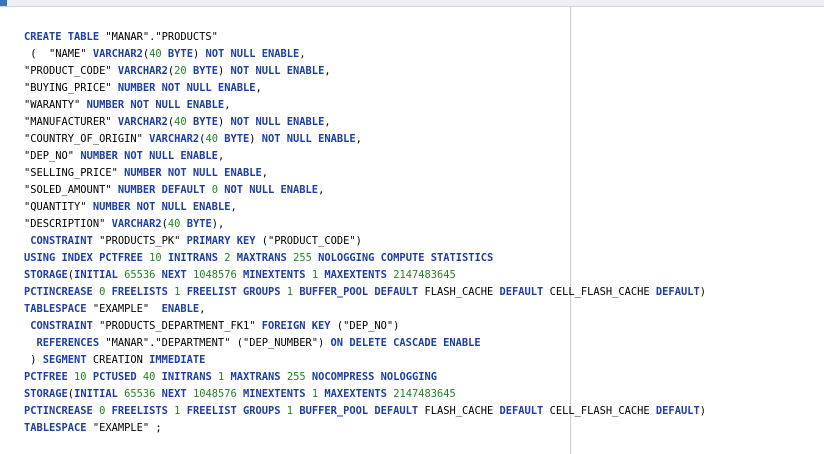 Image resolution: width=824 pixels, height=454 pixels. Describe the element at coordinates (277, 394) in the screenshot. I see `sql-keyword: MINEXTENTS` at that location.